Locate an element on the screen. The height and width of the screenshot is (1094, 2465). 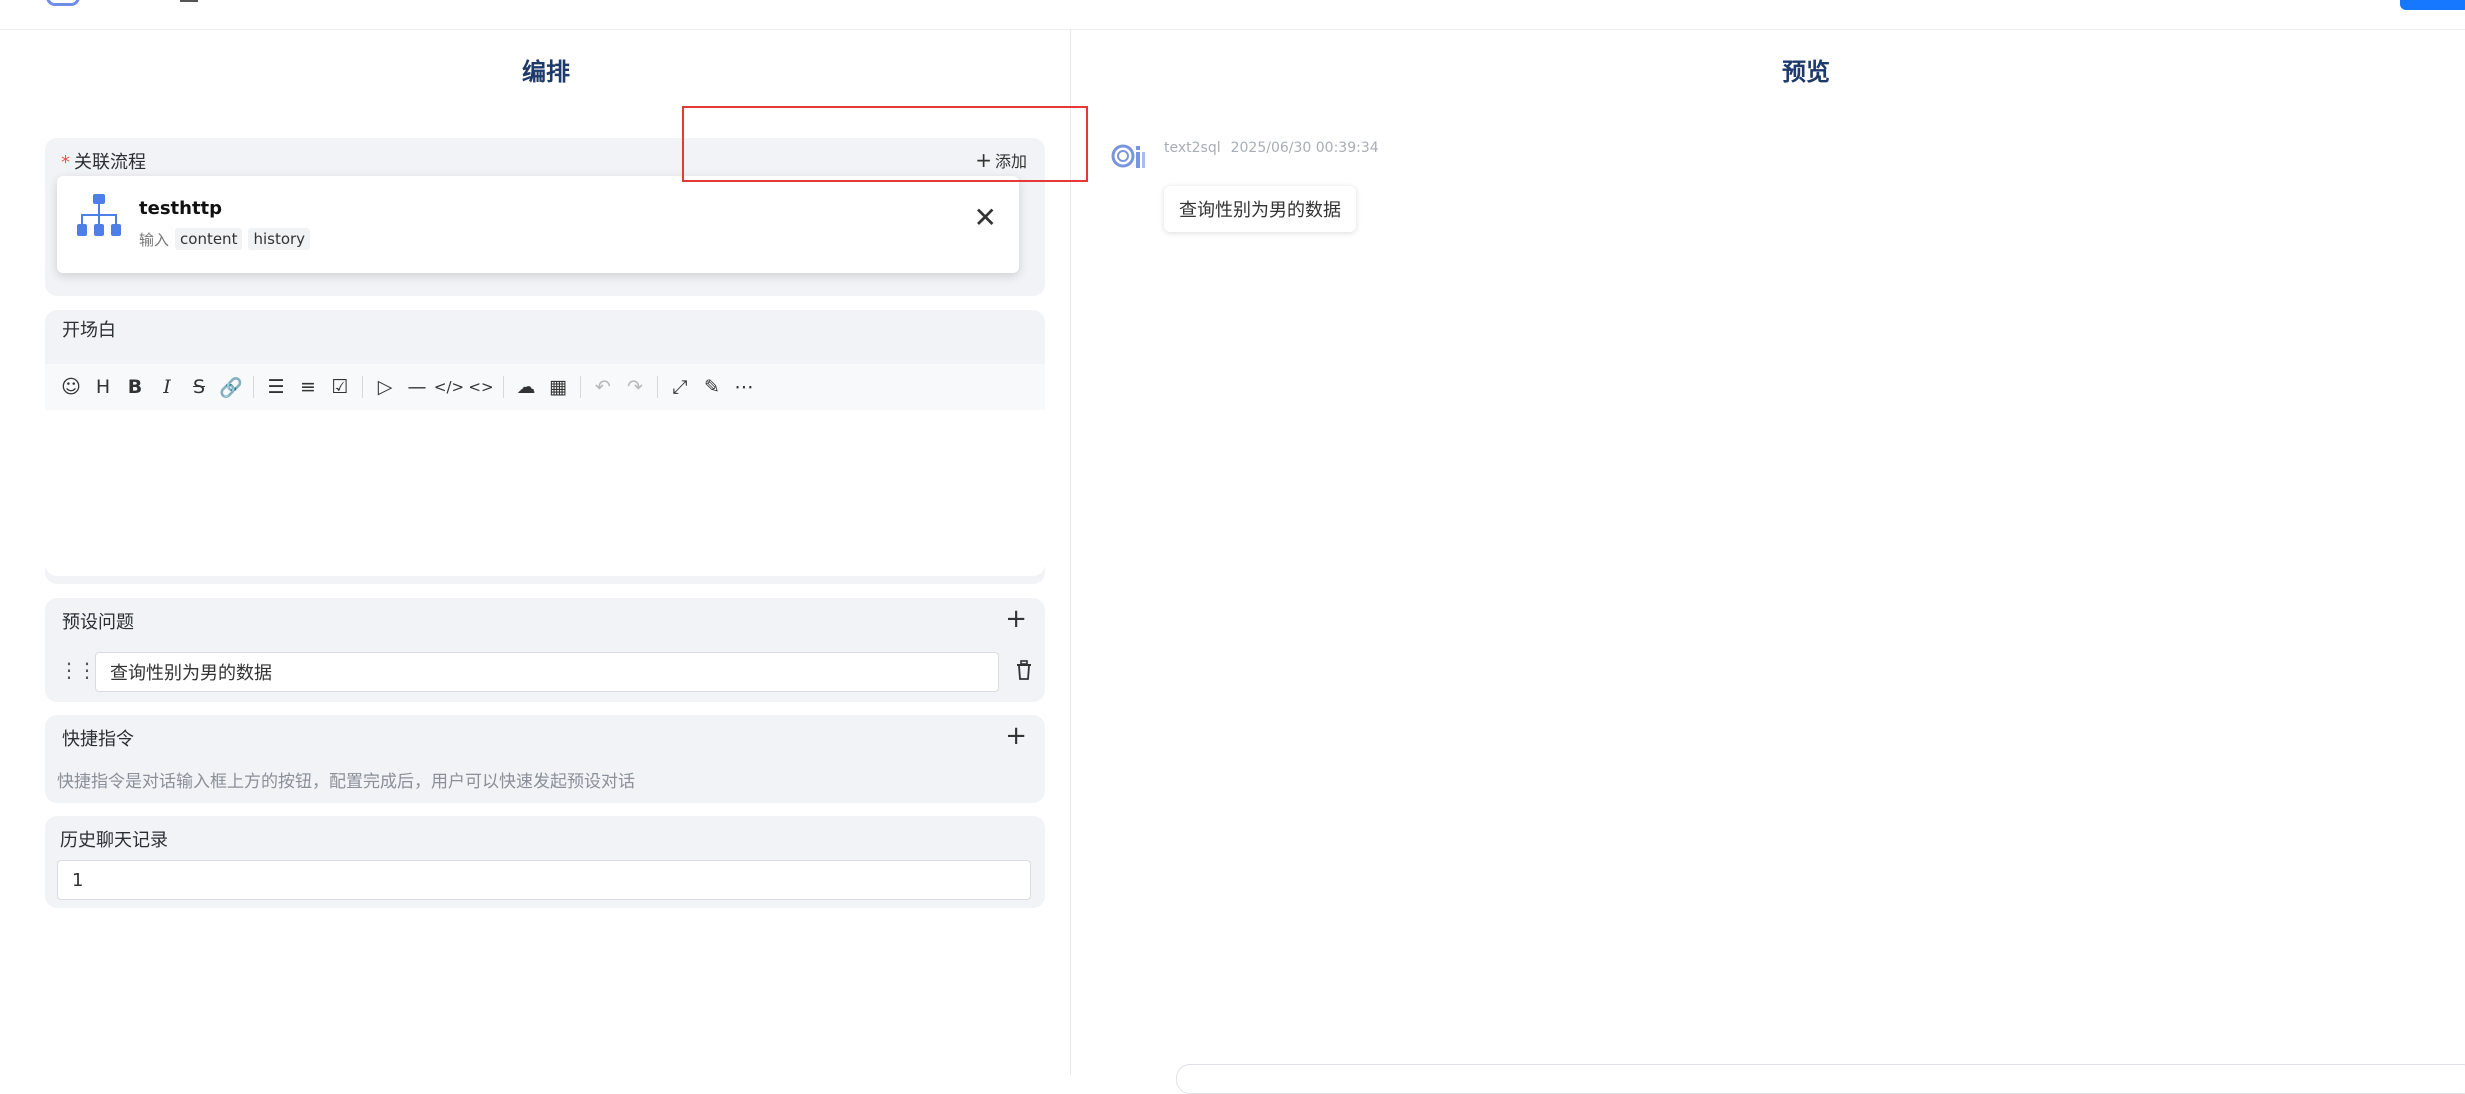
highlight-box is located at coordinates (885, 144).